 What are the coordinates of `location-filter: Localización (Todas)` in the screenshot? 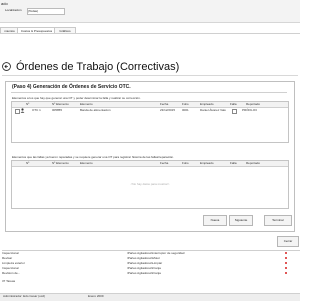 It's located at (60, 11).